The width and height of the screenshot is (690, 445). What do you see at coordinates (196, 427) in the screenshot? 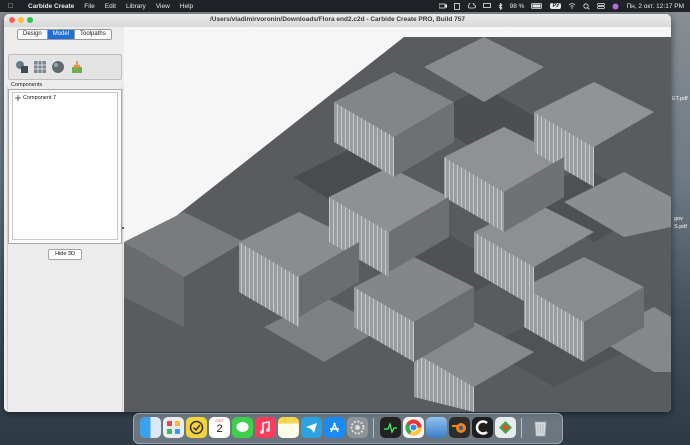
I see `reminders-icon` at bounding box center [196, 427].